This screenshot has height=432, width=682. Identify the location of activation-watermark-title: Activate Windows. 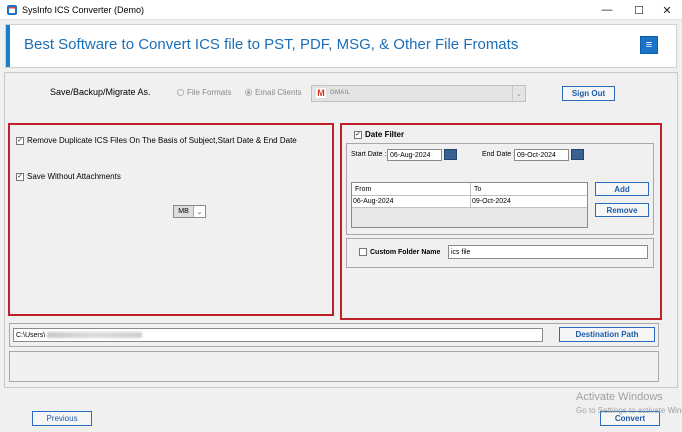
(619, 397).